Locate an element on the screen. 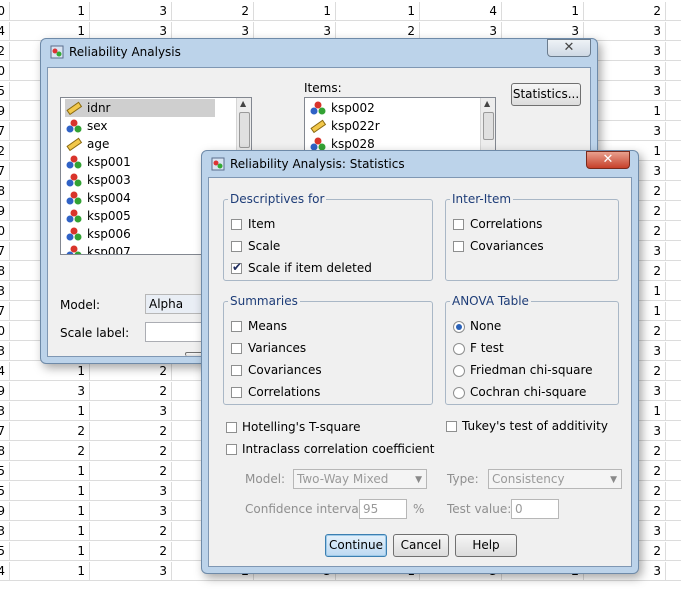  cancel-button: Cancel is located at coordinates (421, 545).